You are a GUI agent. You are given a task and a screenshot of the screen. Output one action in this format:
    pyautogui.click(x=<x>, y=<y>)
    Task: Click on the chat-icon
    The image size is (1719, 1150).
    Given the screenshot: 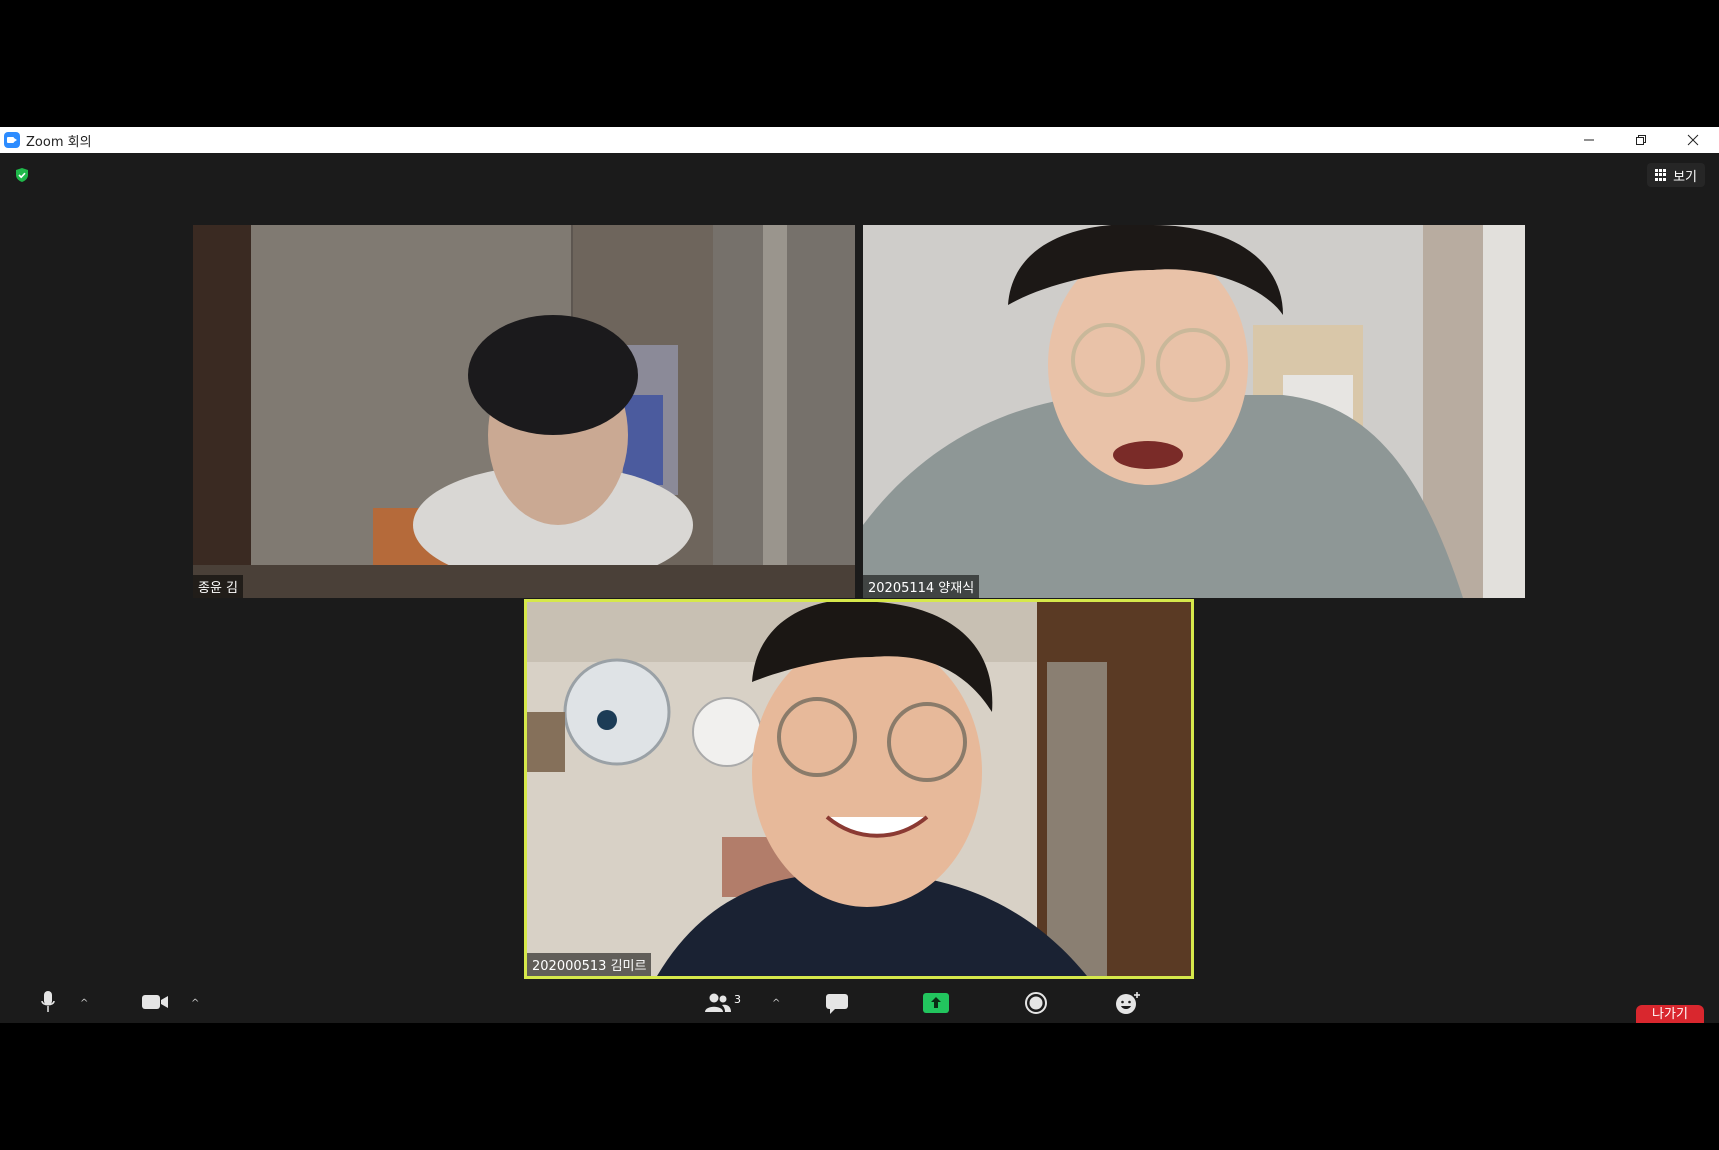 What is the action you would take?
    pyautogui.click(x=837, y=1004)
    